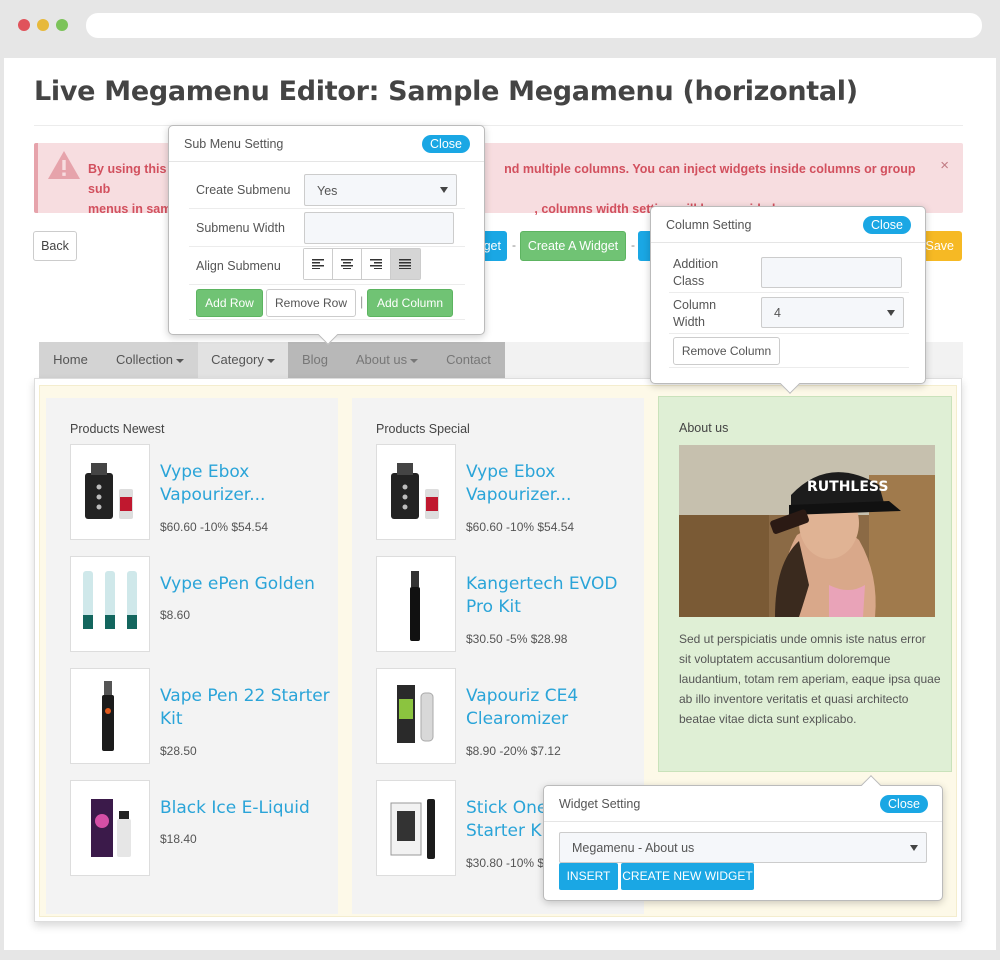  I want to click on select-value: Yes, so click(327, 191).